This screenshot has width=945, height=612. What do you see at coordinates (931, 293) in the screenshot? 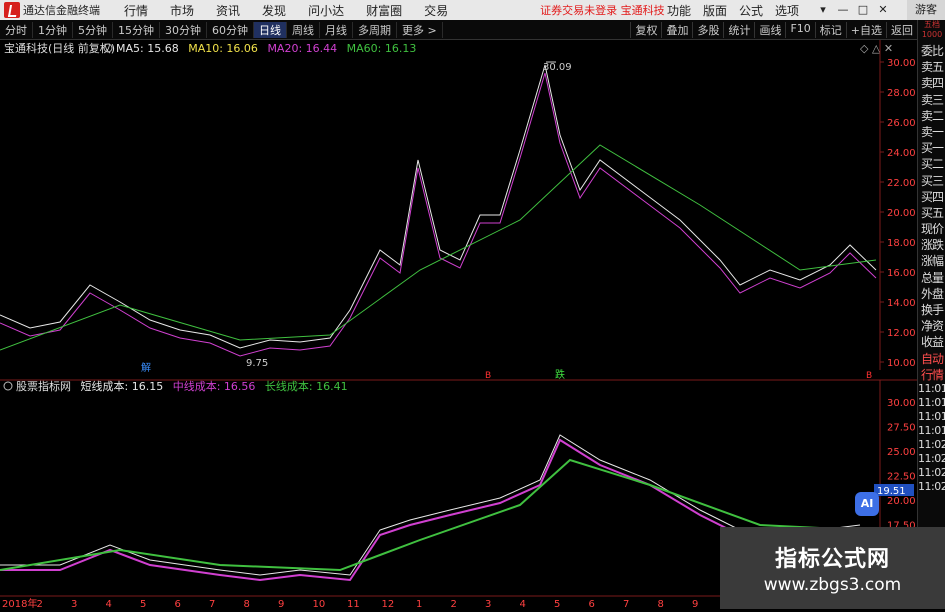
I see `side-item: 外盘` at bounding box center [931, 293].